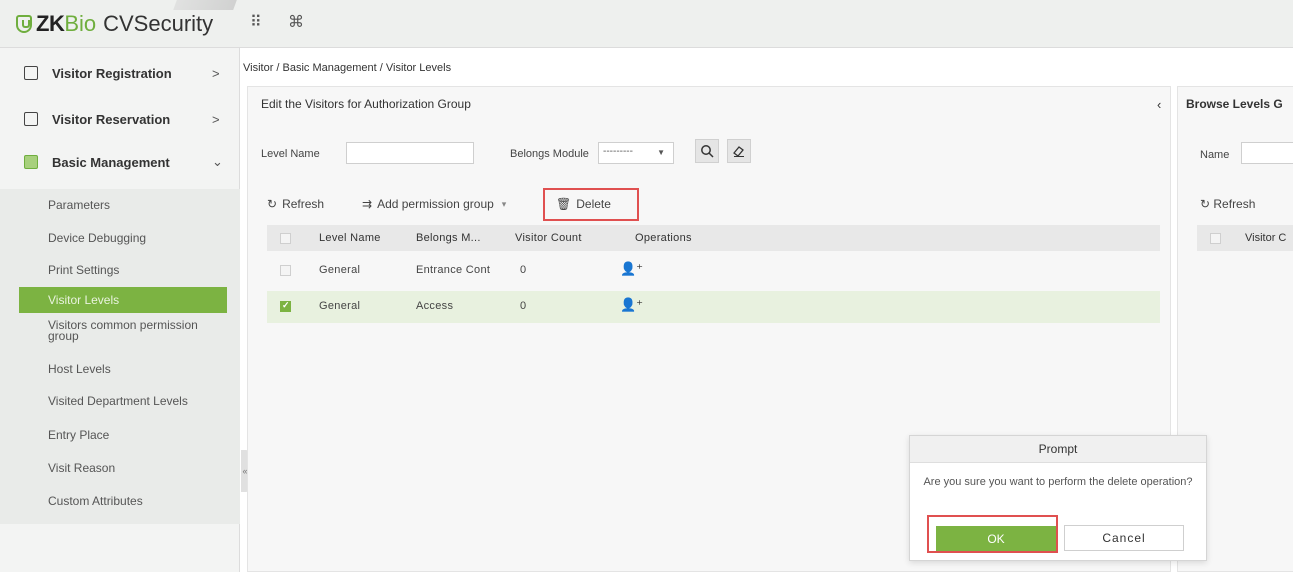 The width and height of the screenshot is (1293, 572). What do you see at coordinates (713, 307) in the screenshot?
I see `table-row: General Access 0 👤⁺` at bounding box center [713, 307].